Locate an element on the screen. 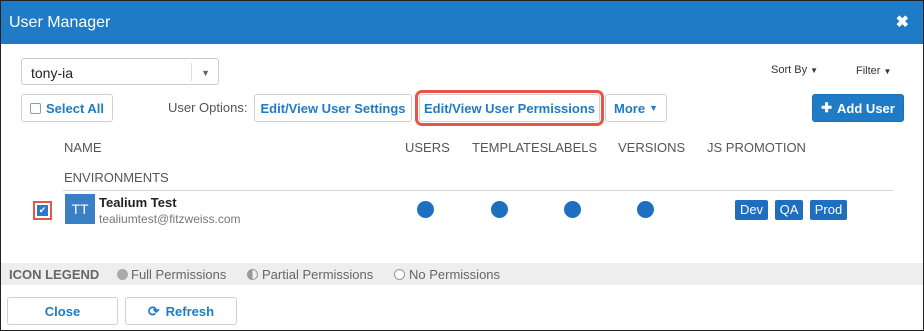 Image resolution: width=924 pixels, height=331 pixels. add-user-button: ✚ Add User is located at coordinates (858, 108).